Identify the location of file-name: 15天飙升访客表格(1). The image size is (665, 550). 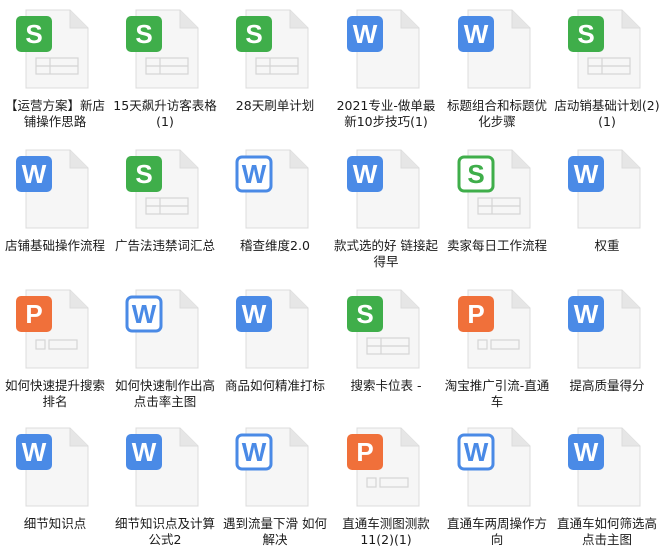
(165, 113).